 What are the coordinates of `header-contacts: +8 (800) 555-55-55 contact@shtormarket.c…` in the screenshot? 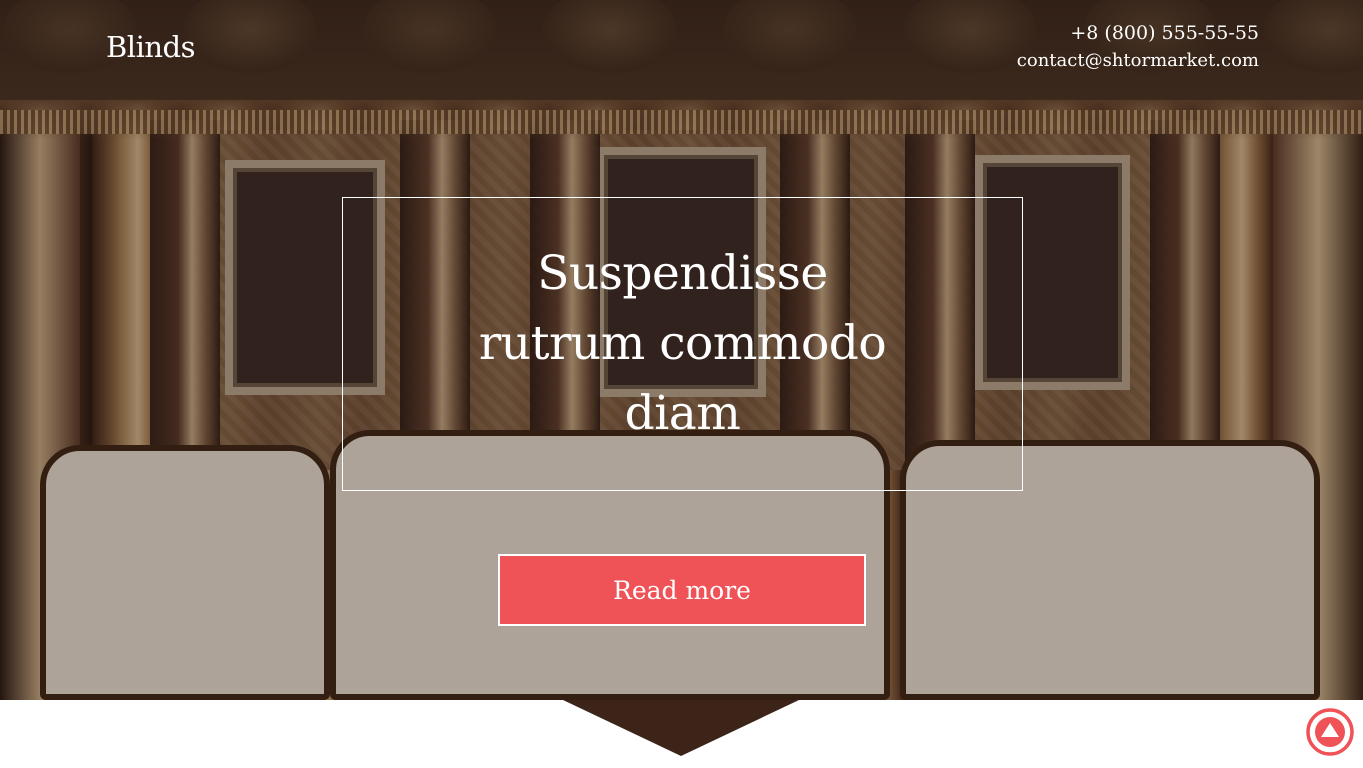 It's located at (1138, 48).